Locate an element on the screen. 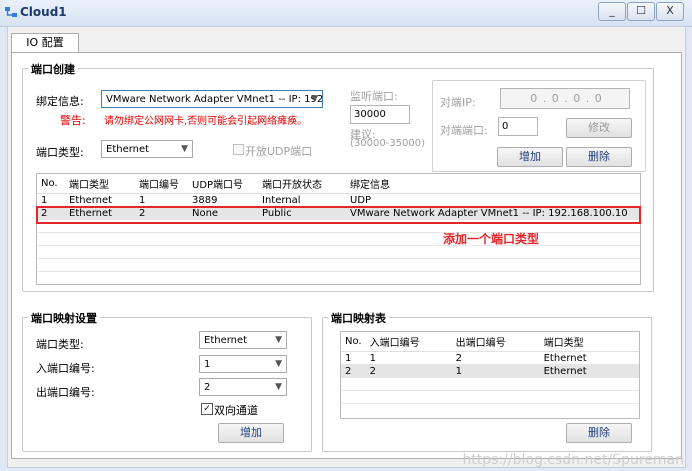  out-port-label: 出端口编号: is located at coordinates (65, 392).